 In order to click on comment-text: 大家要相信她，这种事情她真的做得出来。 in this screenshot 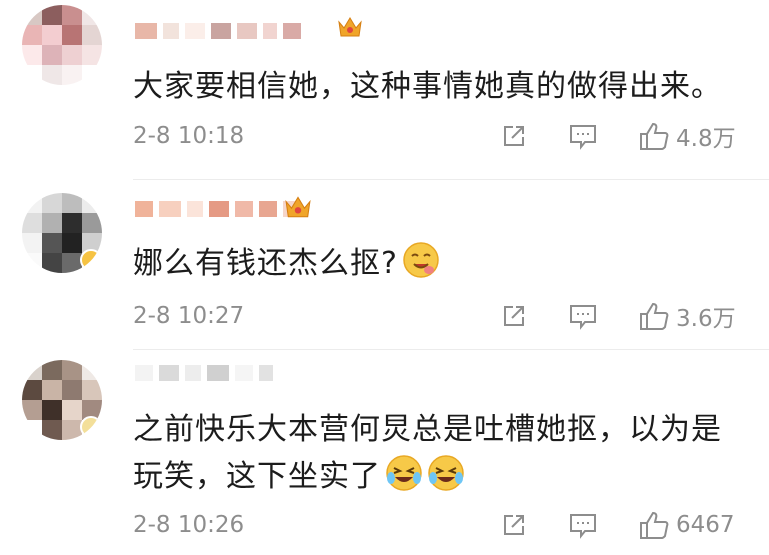, I will do `click(427, 86)`.